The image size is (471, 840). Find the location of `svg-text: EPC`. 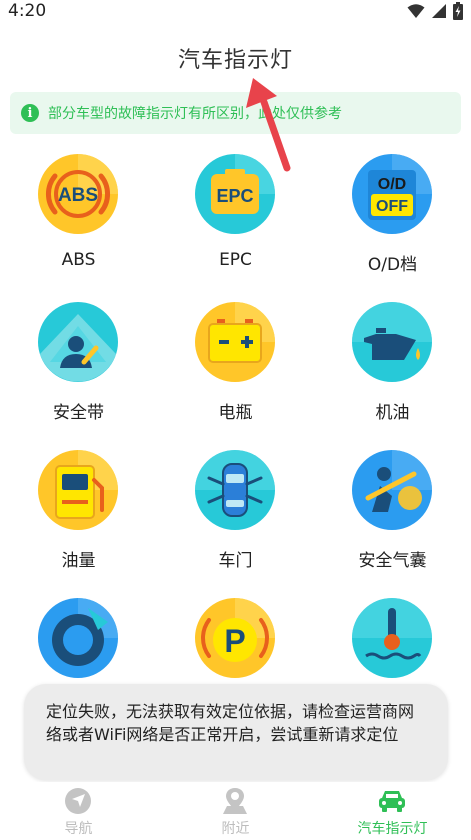

svg-text: EPC is located at coordinates (234, 196).